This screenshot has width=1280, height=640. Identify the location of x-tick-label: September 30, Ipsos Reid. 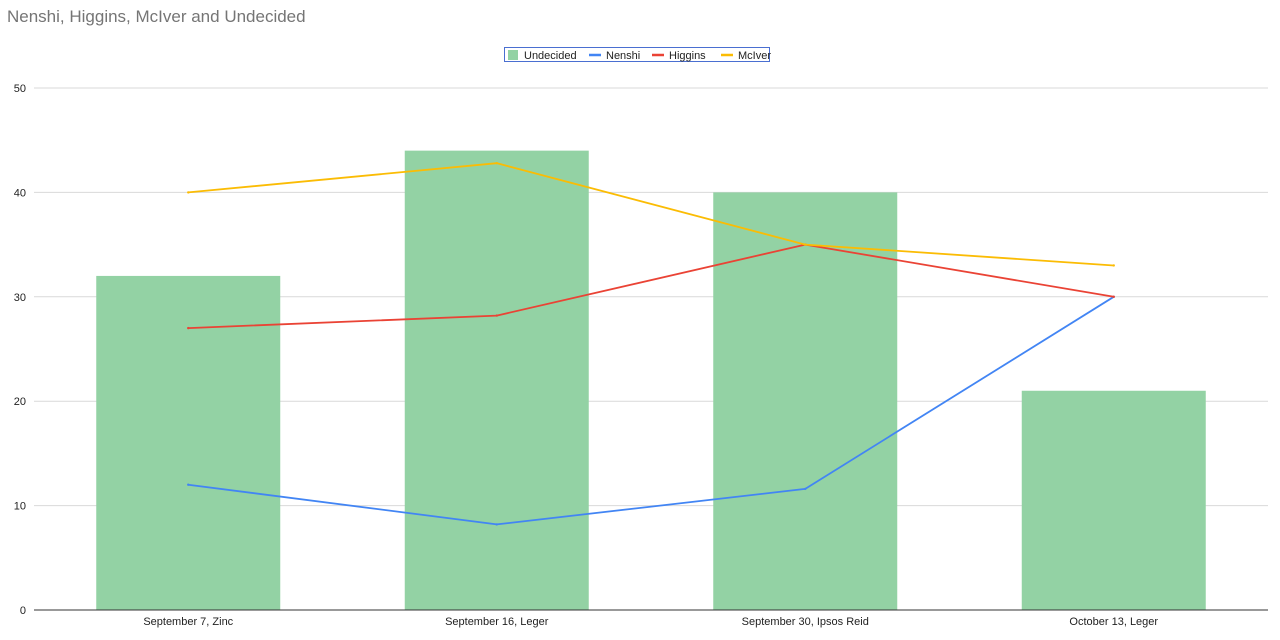
(805, 622).